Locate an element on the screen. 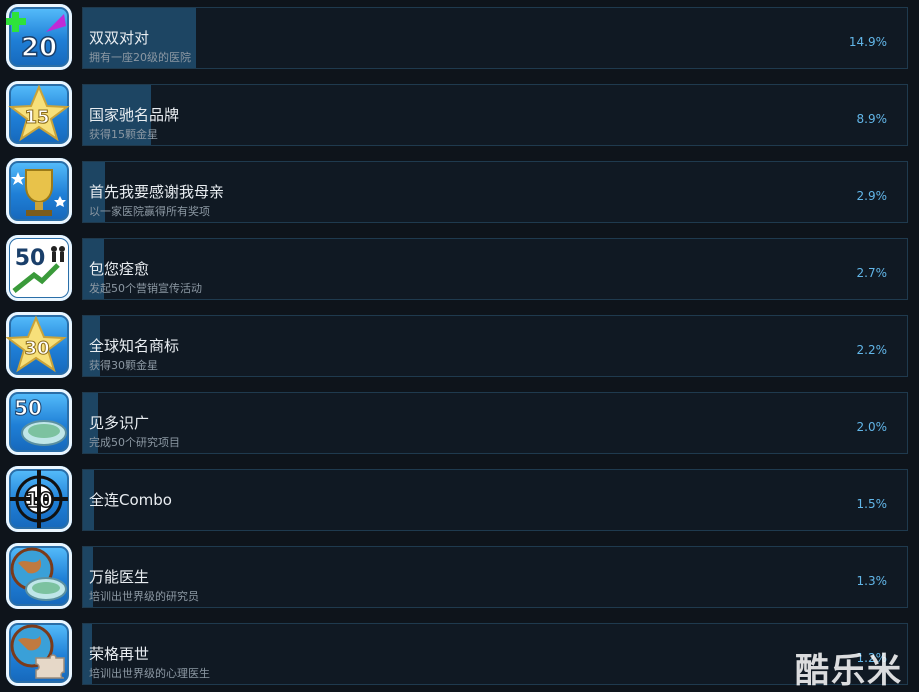 The image size is (919, 692). star-30-icon: 30 is located at coordinates (39, 345).